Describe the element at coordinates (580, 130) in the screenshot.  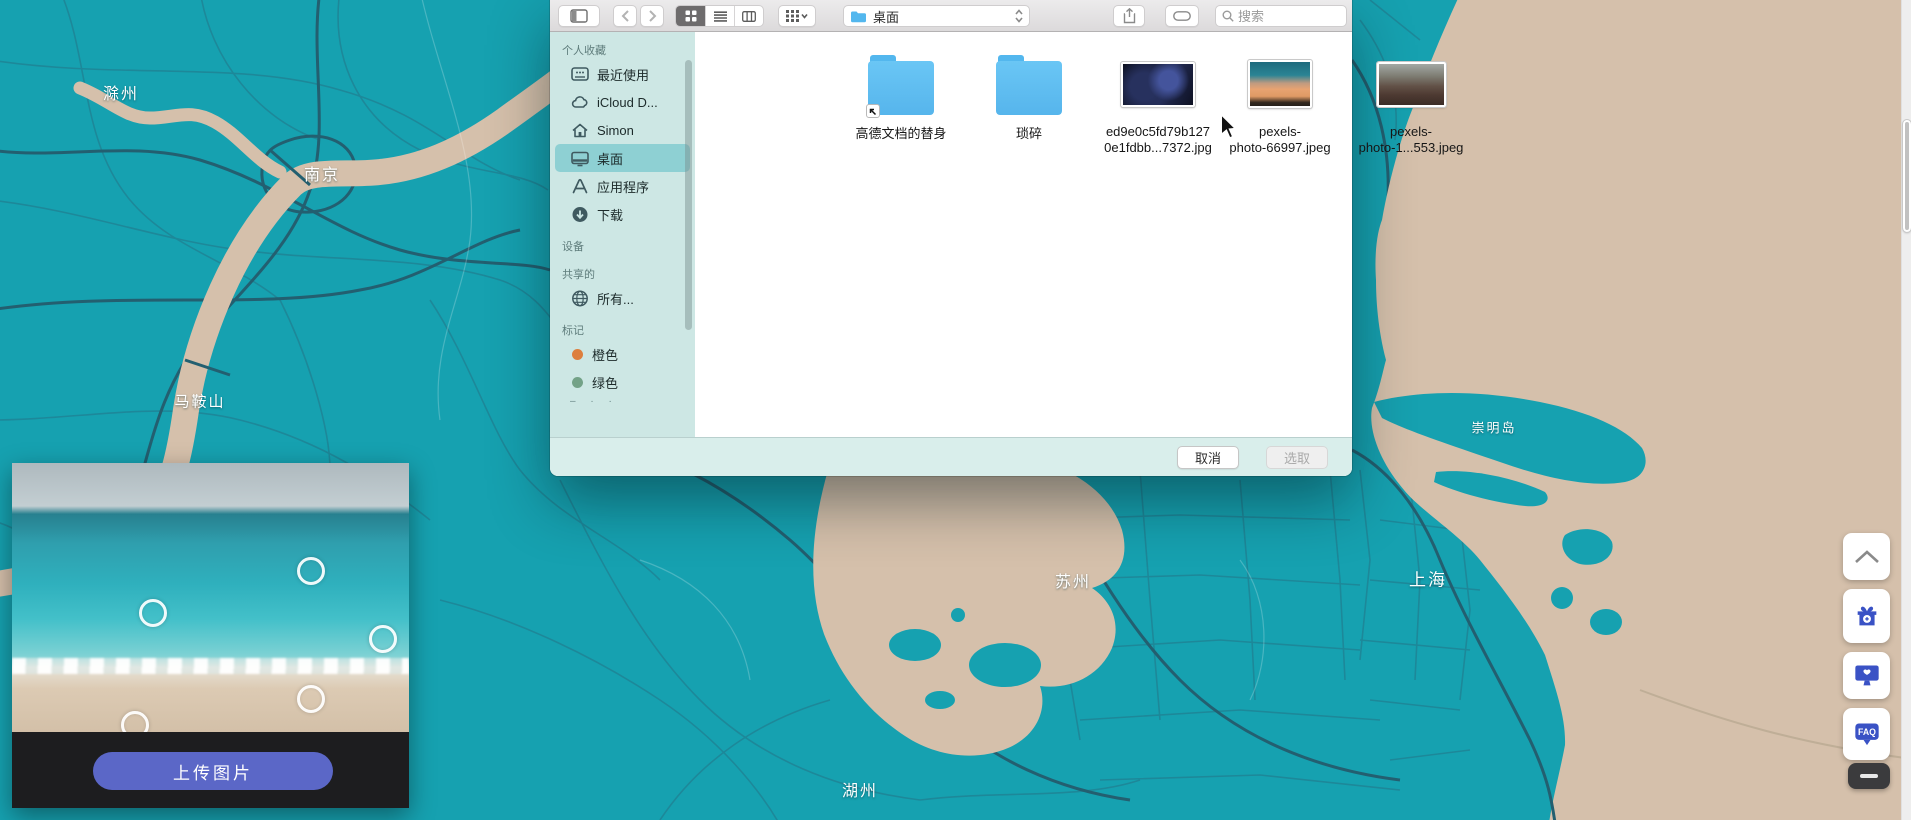
I see `home-icon` at that location.